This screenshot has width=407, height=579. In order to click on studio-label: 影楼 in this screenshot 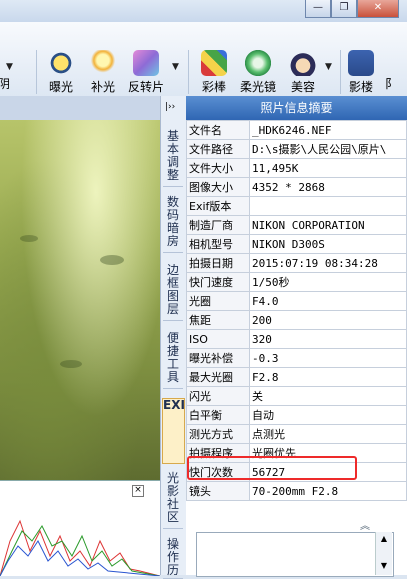, I will do `click(360, 87)`.